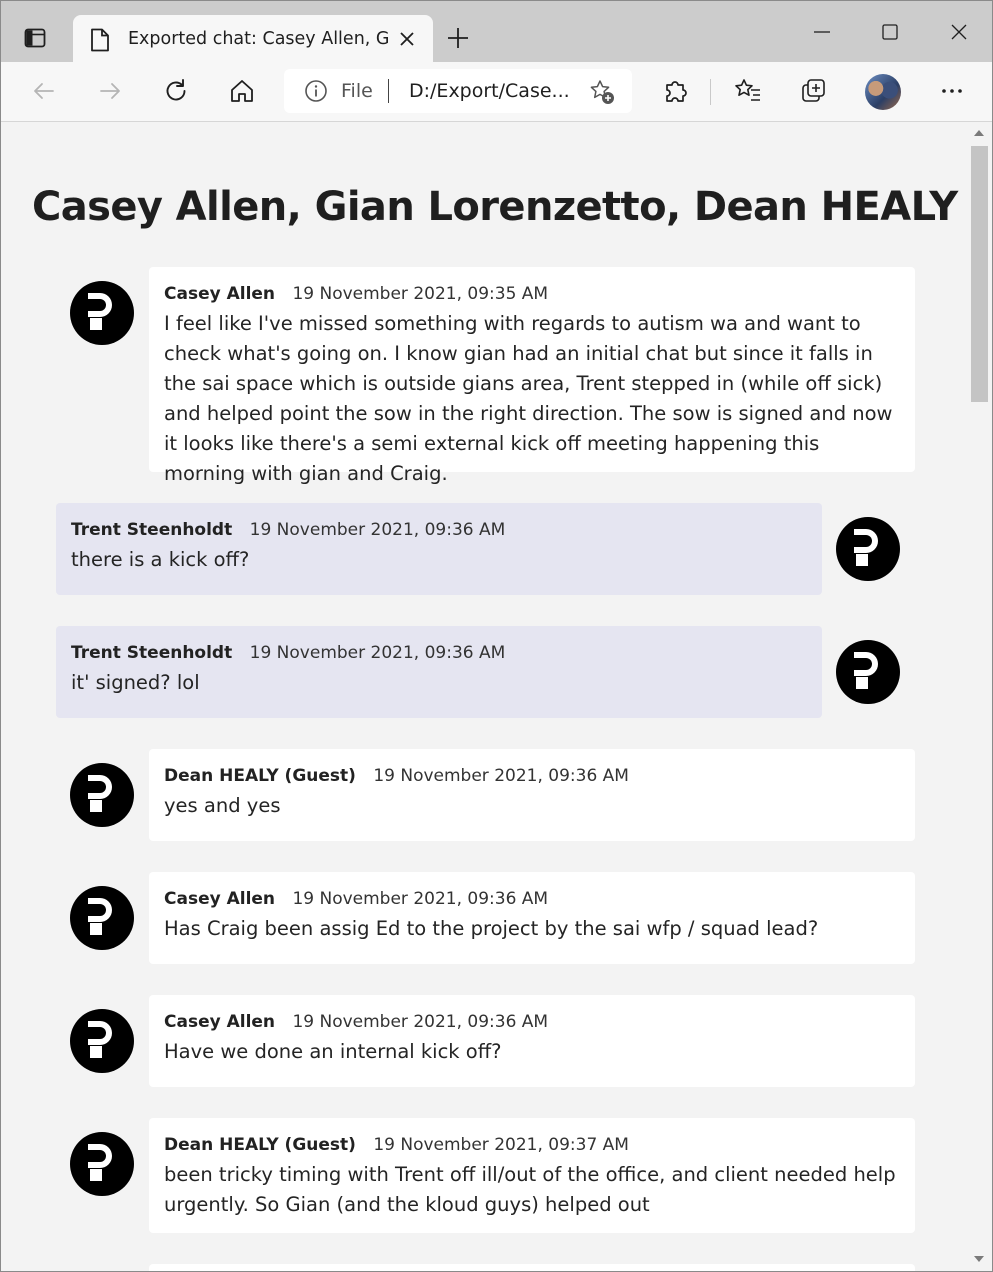 This screenshot has height=1272, width=993. Describe the element at coordinates (44, 91) in the screenshot. I see `arrow-left-icon` at that location.